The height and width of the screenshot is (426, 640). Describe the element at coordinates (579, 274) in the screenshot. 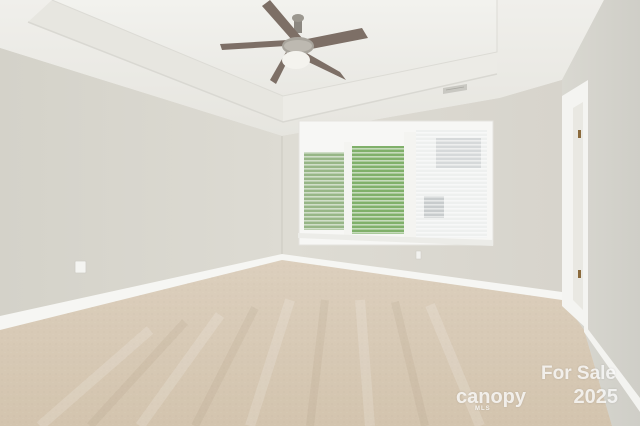

I see `door-hinge-bottom-icon` at that location.